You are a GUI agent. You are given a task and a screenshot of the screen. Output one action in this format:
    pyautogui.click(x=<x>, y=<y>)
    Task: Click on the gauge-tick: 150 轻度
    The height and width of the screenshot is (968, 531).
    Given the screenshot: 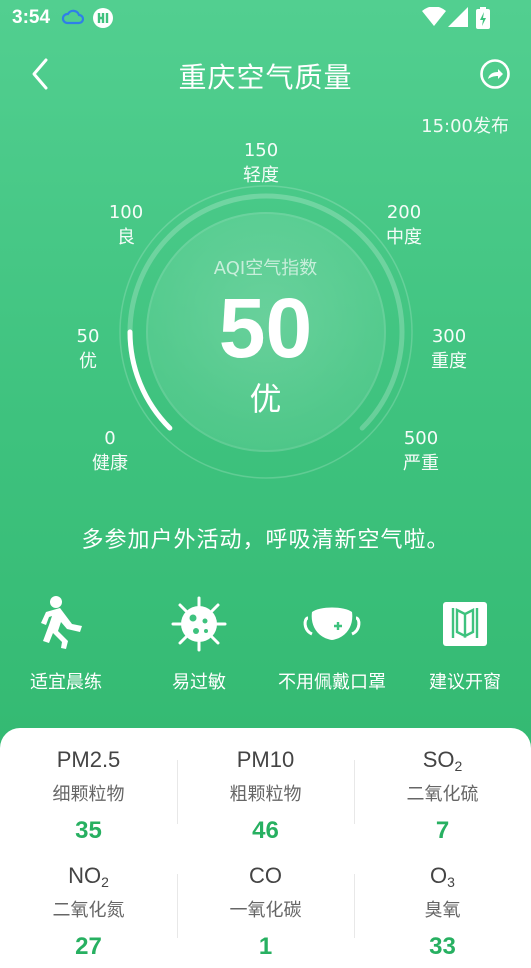 What is the action you would take?
    pyautogui.click(x=261, y=163)
    